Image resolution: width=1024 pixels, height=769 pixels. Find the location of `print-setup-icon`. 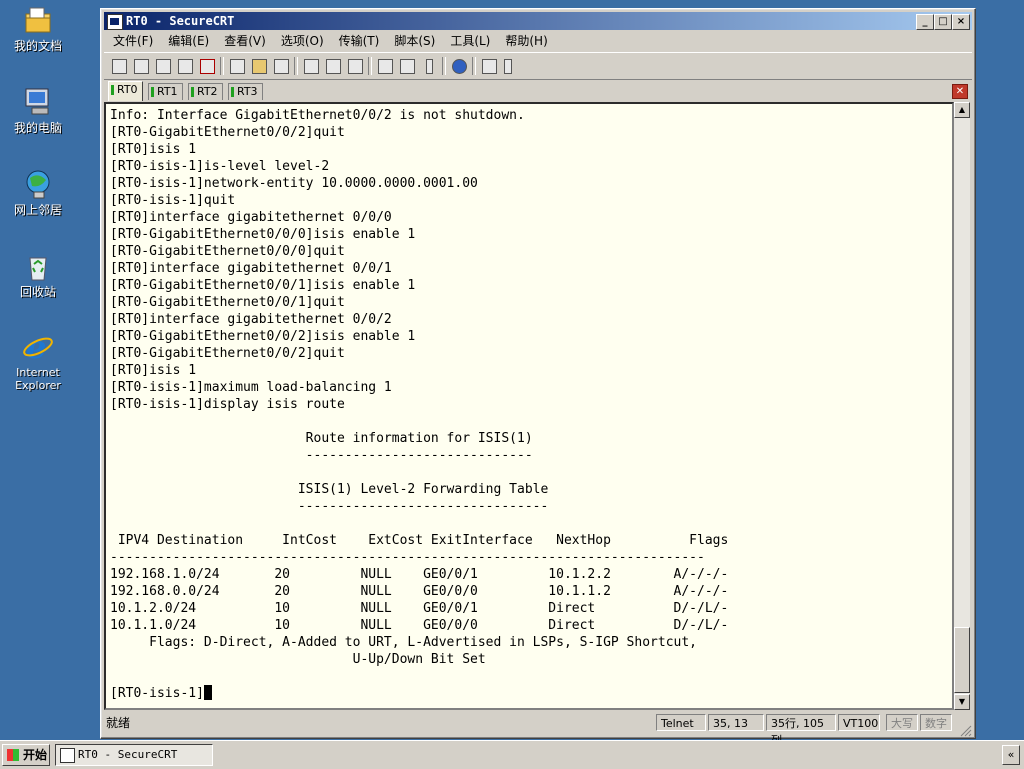

print-setup-icon is located at coordinates (311, 66).